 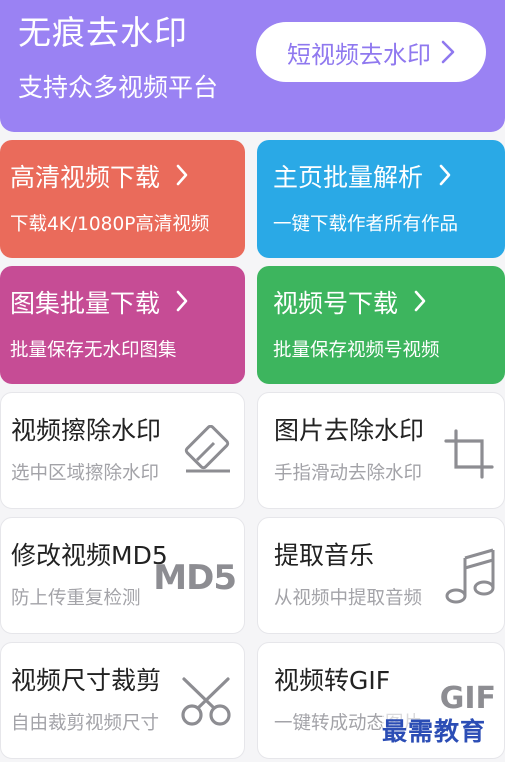 I want to click on channels-video-download-card: 视频号下载 批量保存视频号视频, so click(x=381, y=325).